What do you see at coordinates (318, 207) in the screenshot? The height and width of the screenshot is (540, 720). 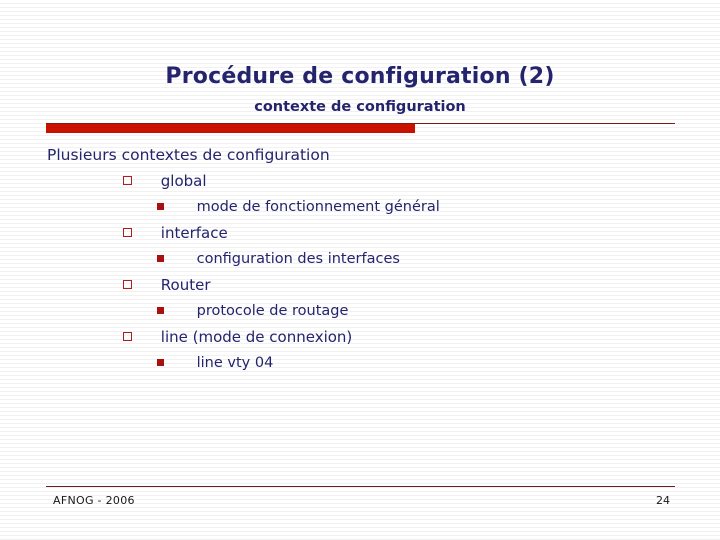 I see `list-item-label: mode de fonctionnement général` at bounding box center [318, 207].